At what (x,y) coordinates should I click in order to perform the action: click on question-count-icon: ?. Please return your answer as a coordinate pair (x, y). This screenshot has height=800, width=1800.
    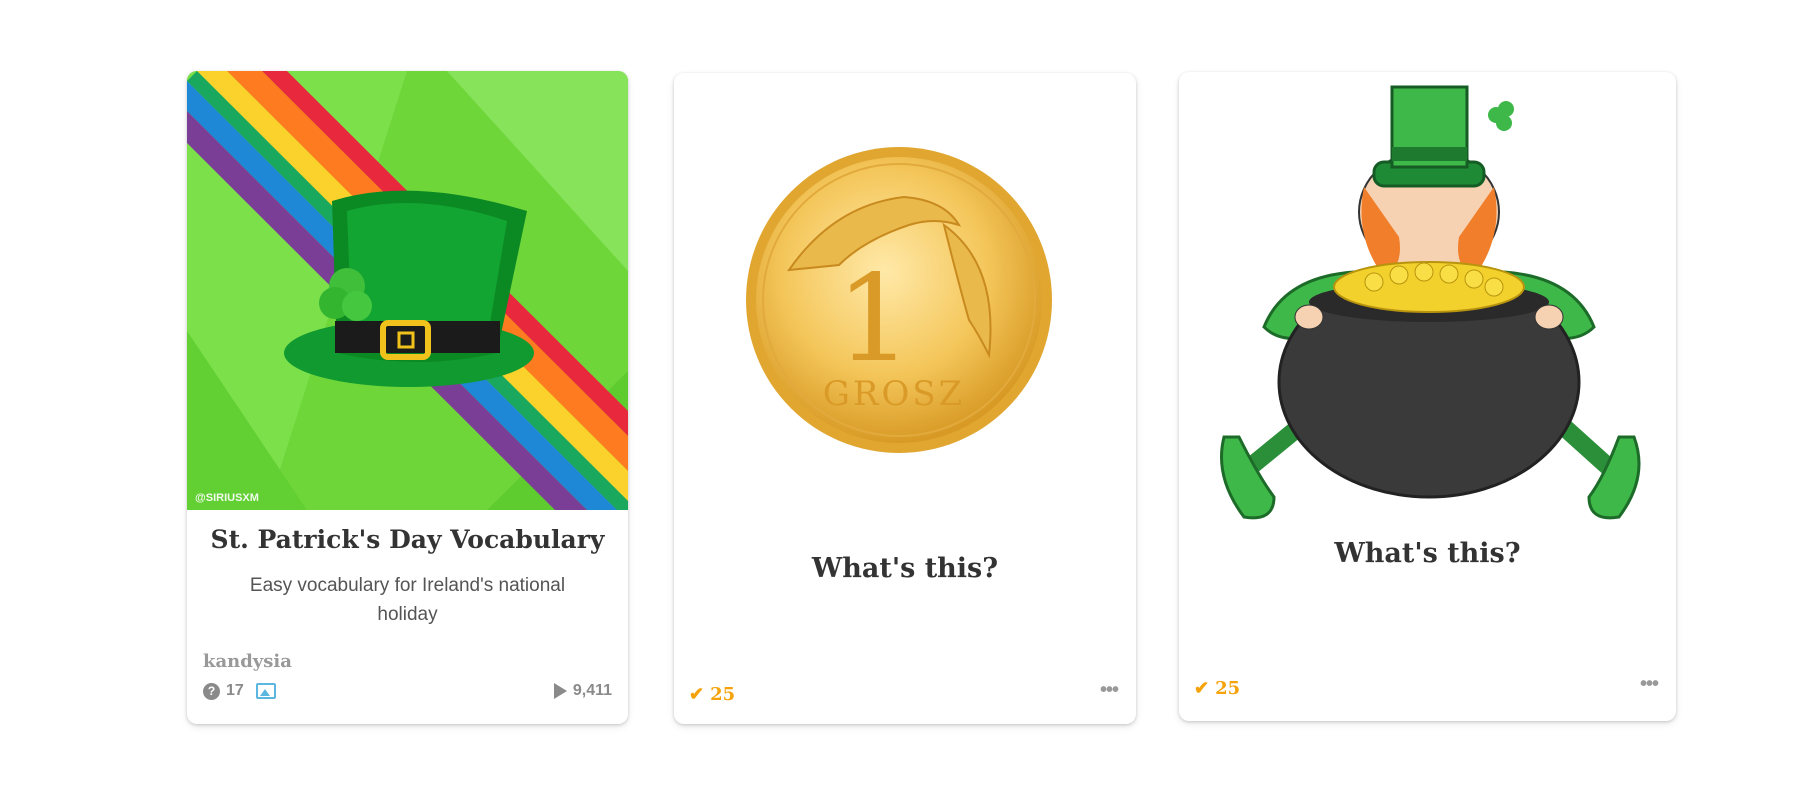
    Looking at the image, I should click on (211, 691).